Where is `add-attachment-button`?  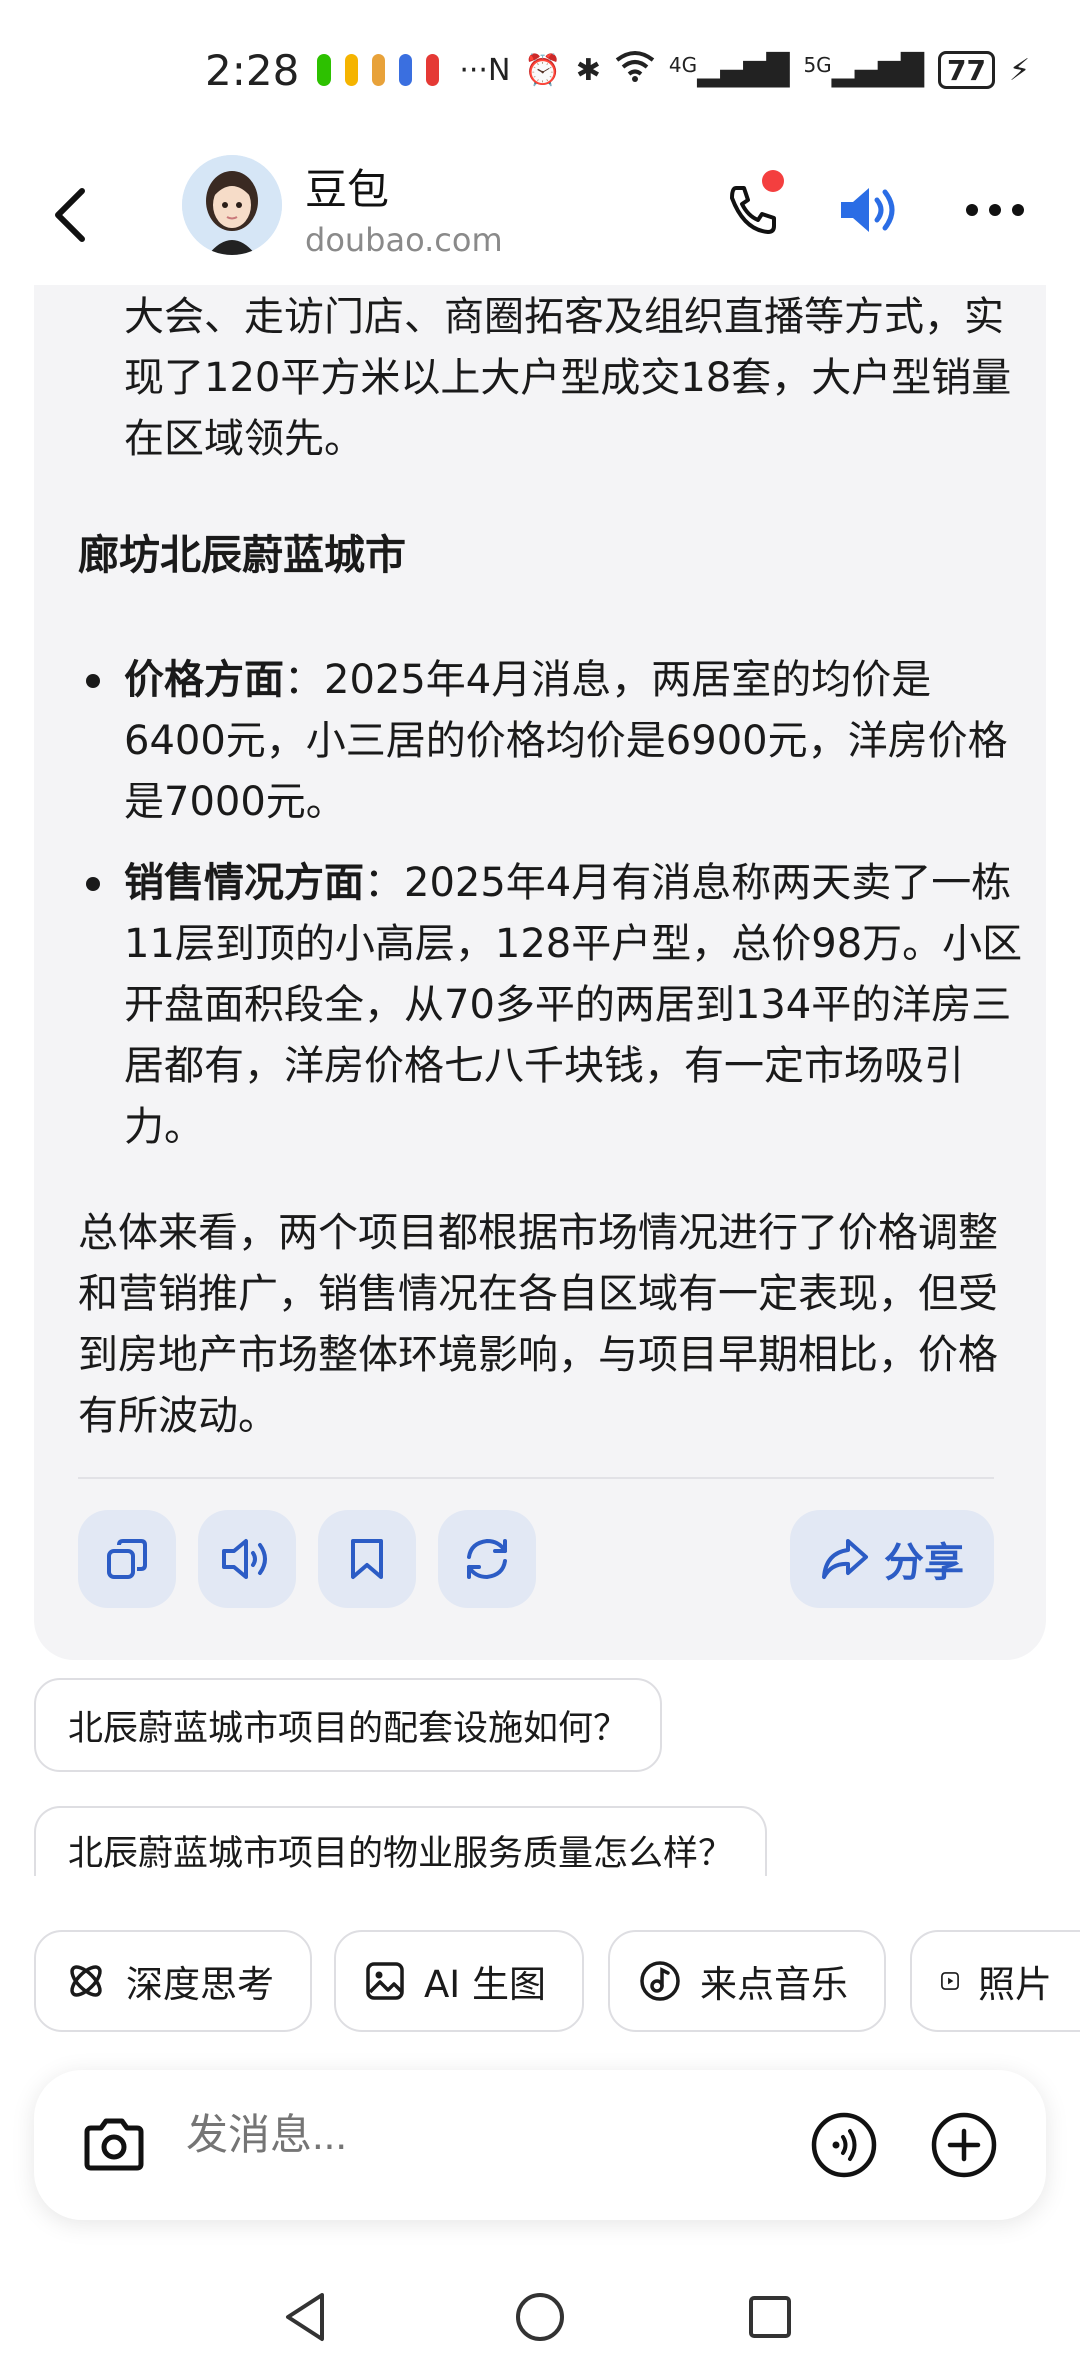 add-attachment-button is located at coordinates (964, 2145).